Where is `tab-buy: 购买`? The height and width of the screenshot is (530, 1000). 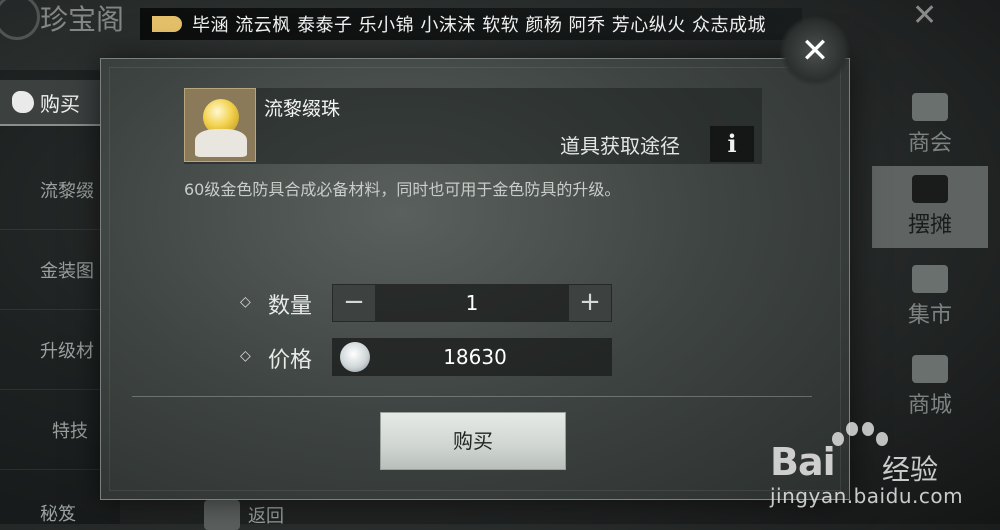
tab-buy: 购买 is located at coordinates (55, 103).